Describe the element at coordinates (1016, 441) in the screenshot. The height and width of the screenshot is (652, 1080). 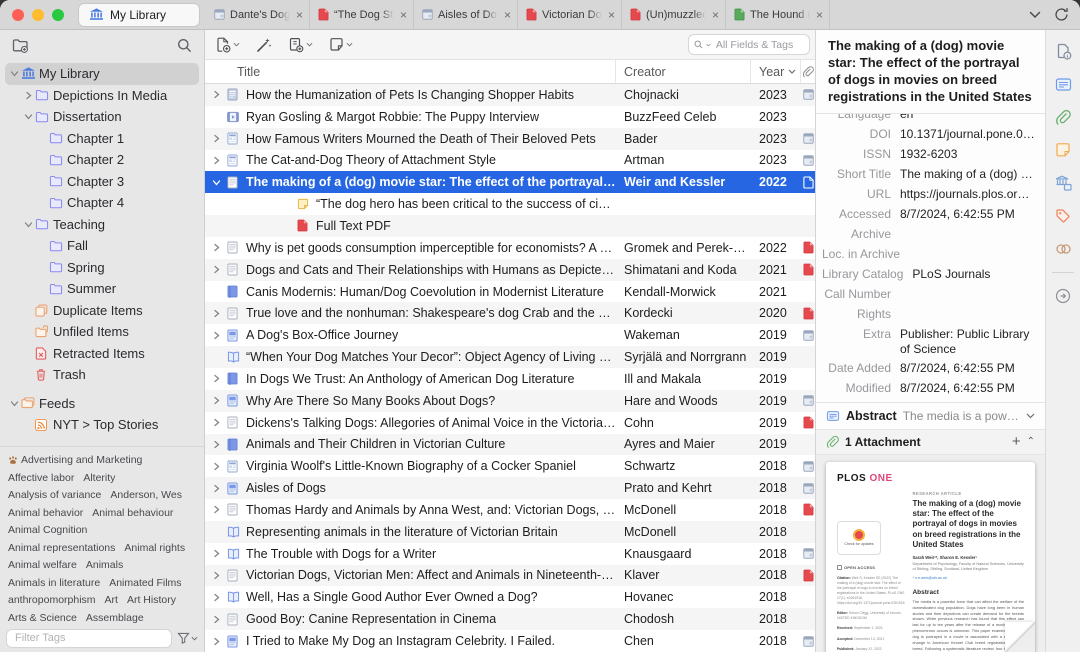
I see `add-attachment-button: +` at that location.